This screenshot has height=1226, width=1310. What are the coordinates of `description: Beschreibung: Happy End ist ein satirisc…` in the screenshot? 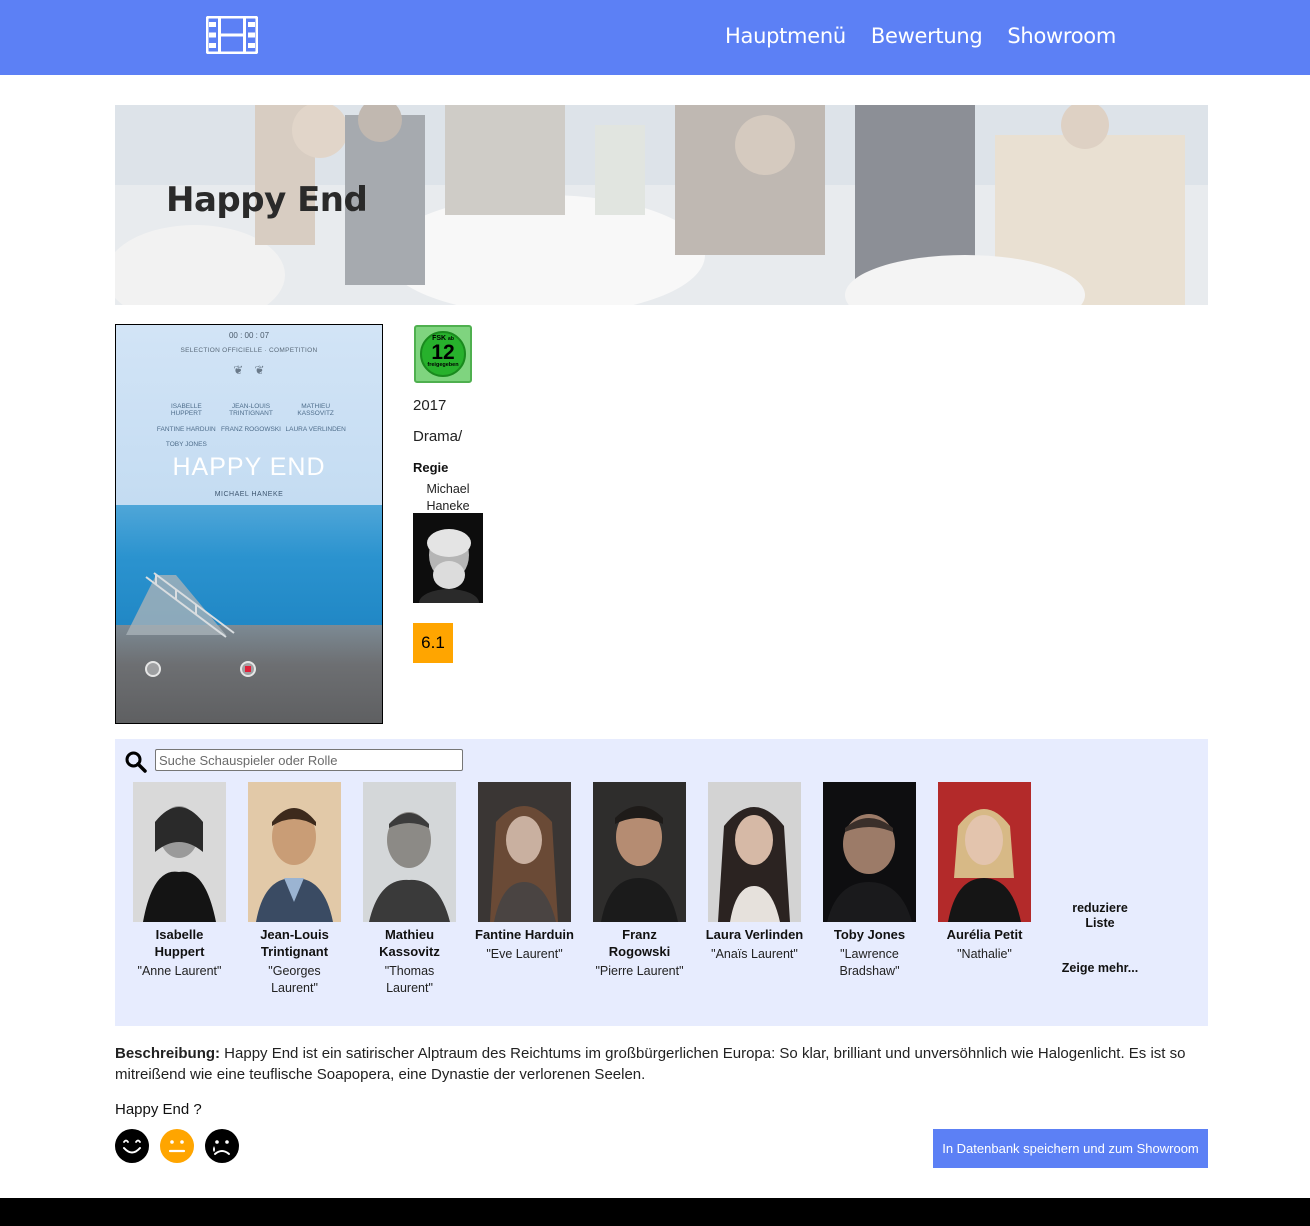 It's located at (661, 1064).